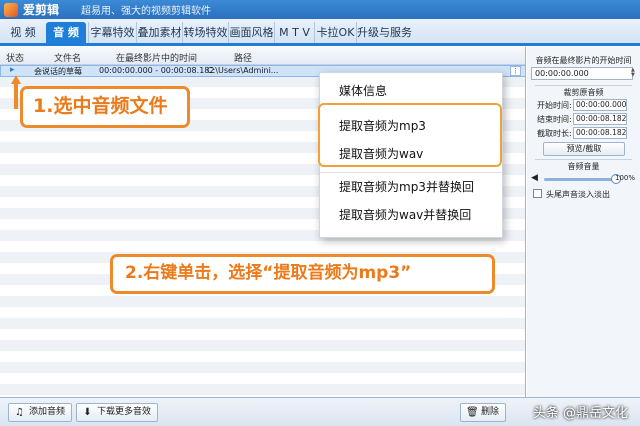 The image size is (640, 426). I want to click on callout-step-1: 1.选中音频文件, so click(105, 107).